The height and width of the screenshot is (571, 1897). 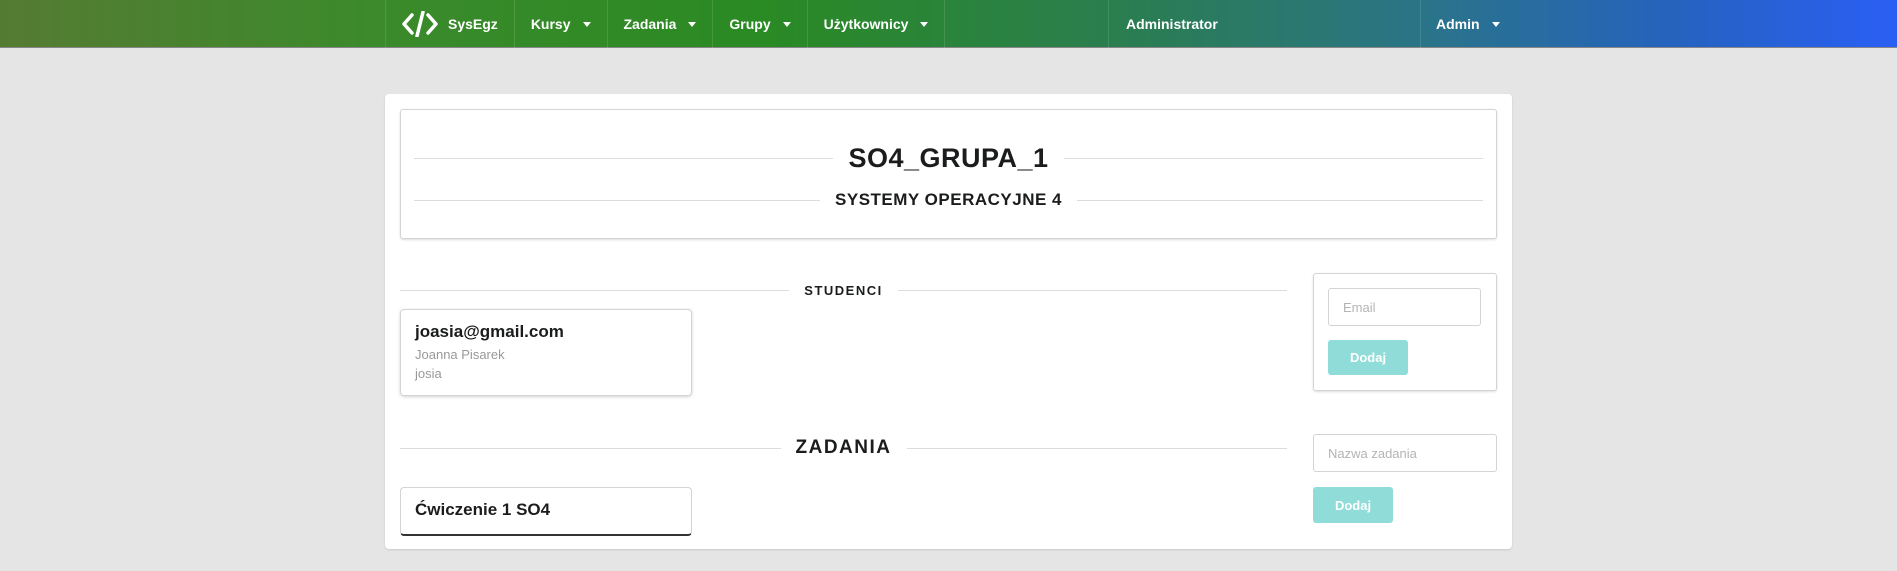 I want to click on brand-name: SysEgz, so click(x=473, y=24).